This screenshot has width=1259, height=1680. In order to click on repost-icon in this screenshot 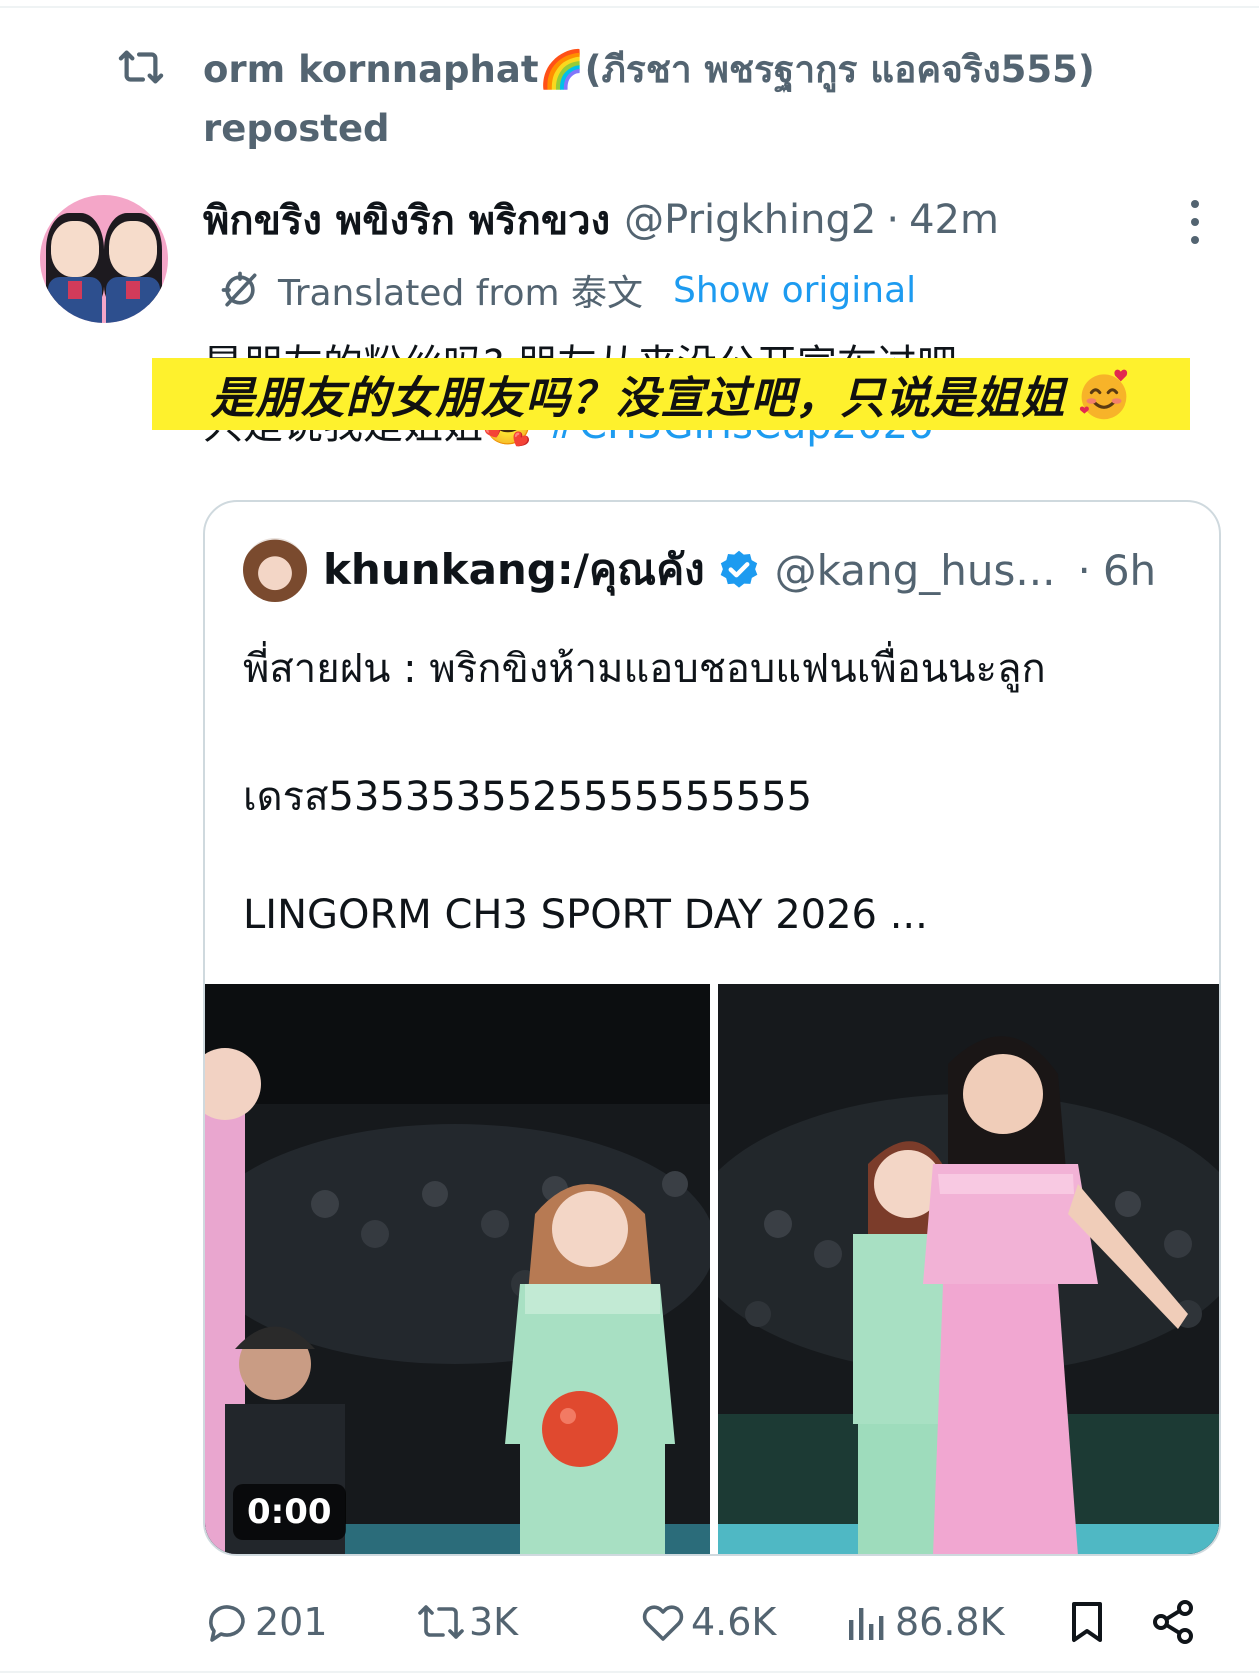, I will do `click(141, 67)`.